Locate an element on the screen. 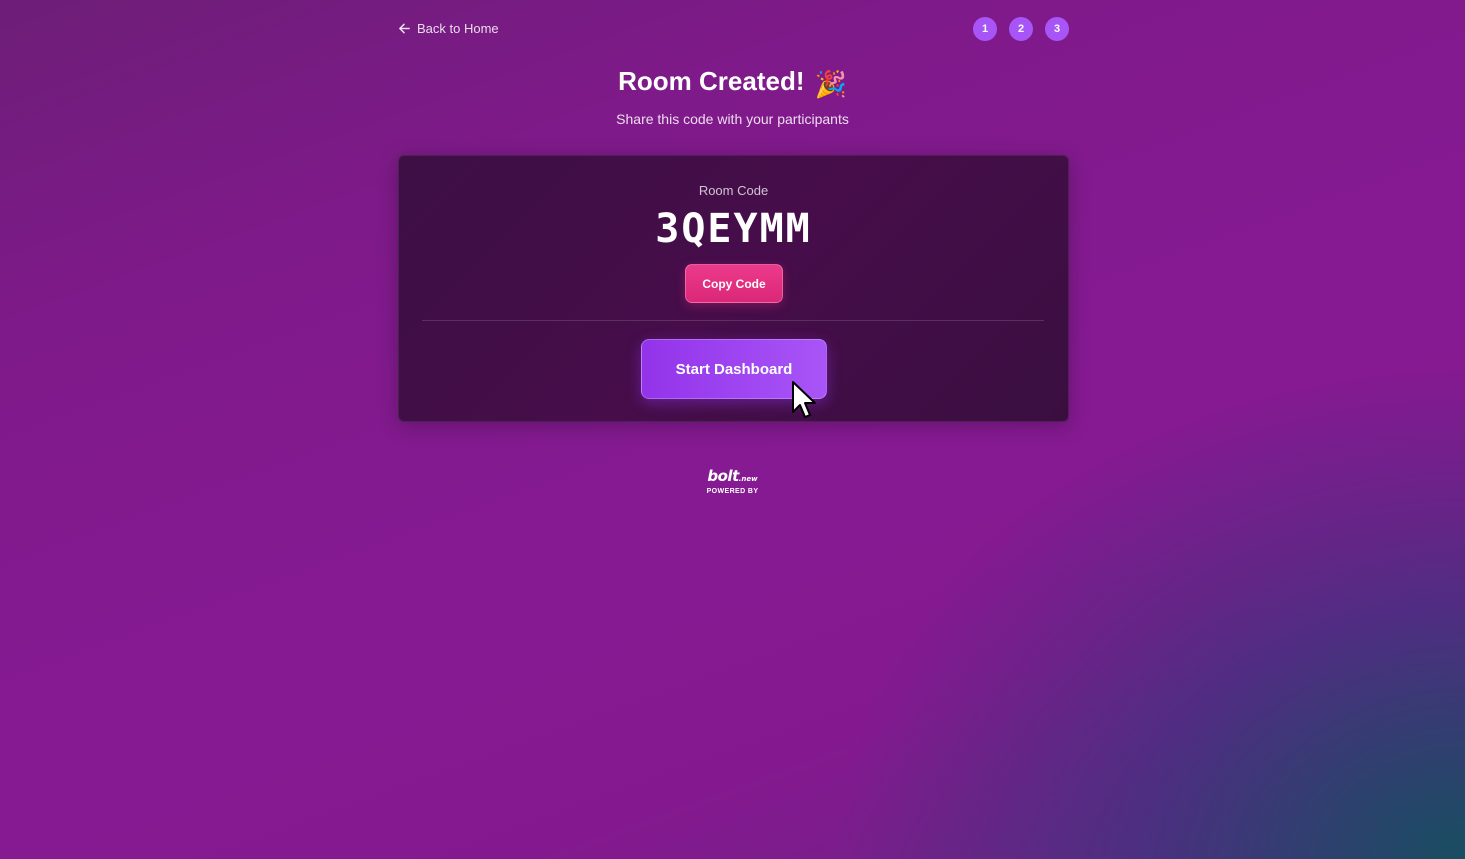 This screenshot has width=1465, height=859. room-code-label: Room Code is located at coordinates (733, 190).